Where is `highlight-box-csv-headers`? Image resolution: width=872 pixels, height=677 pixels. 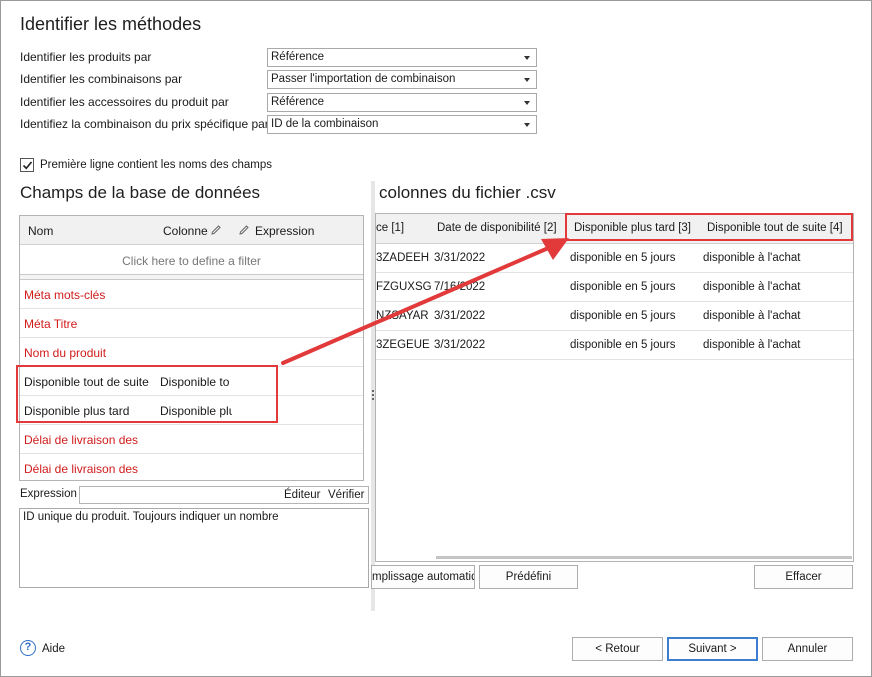 highlight-box-csv-headers is located at coordinates (709, 227).